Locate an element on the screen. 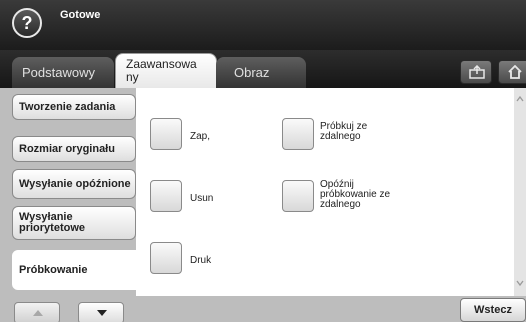  poll-remote-button is located at coordinates (298, 134).